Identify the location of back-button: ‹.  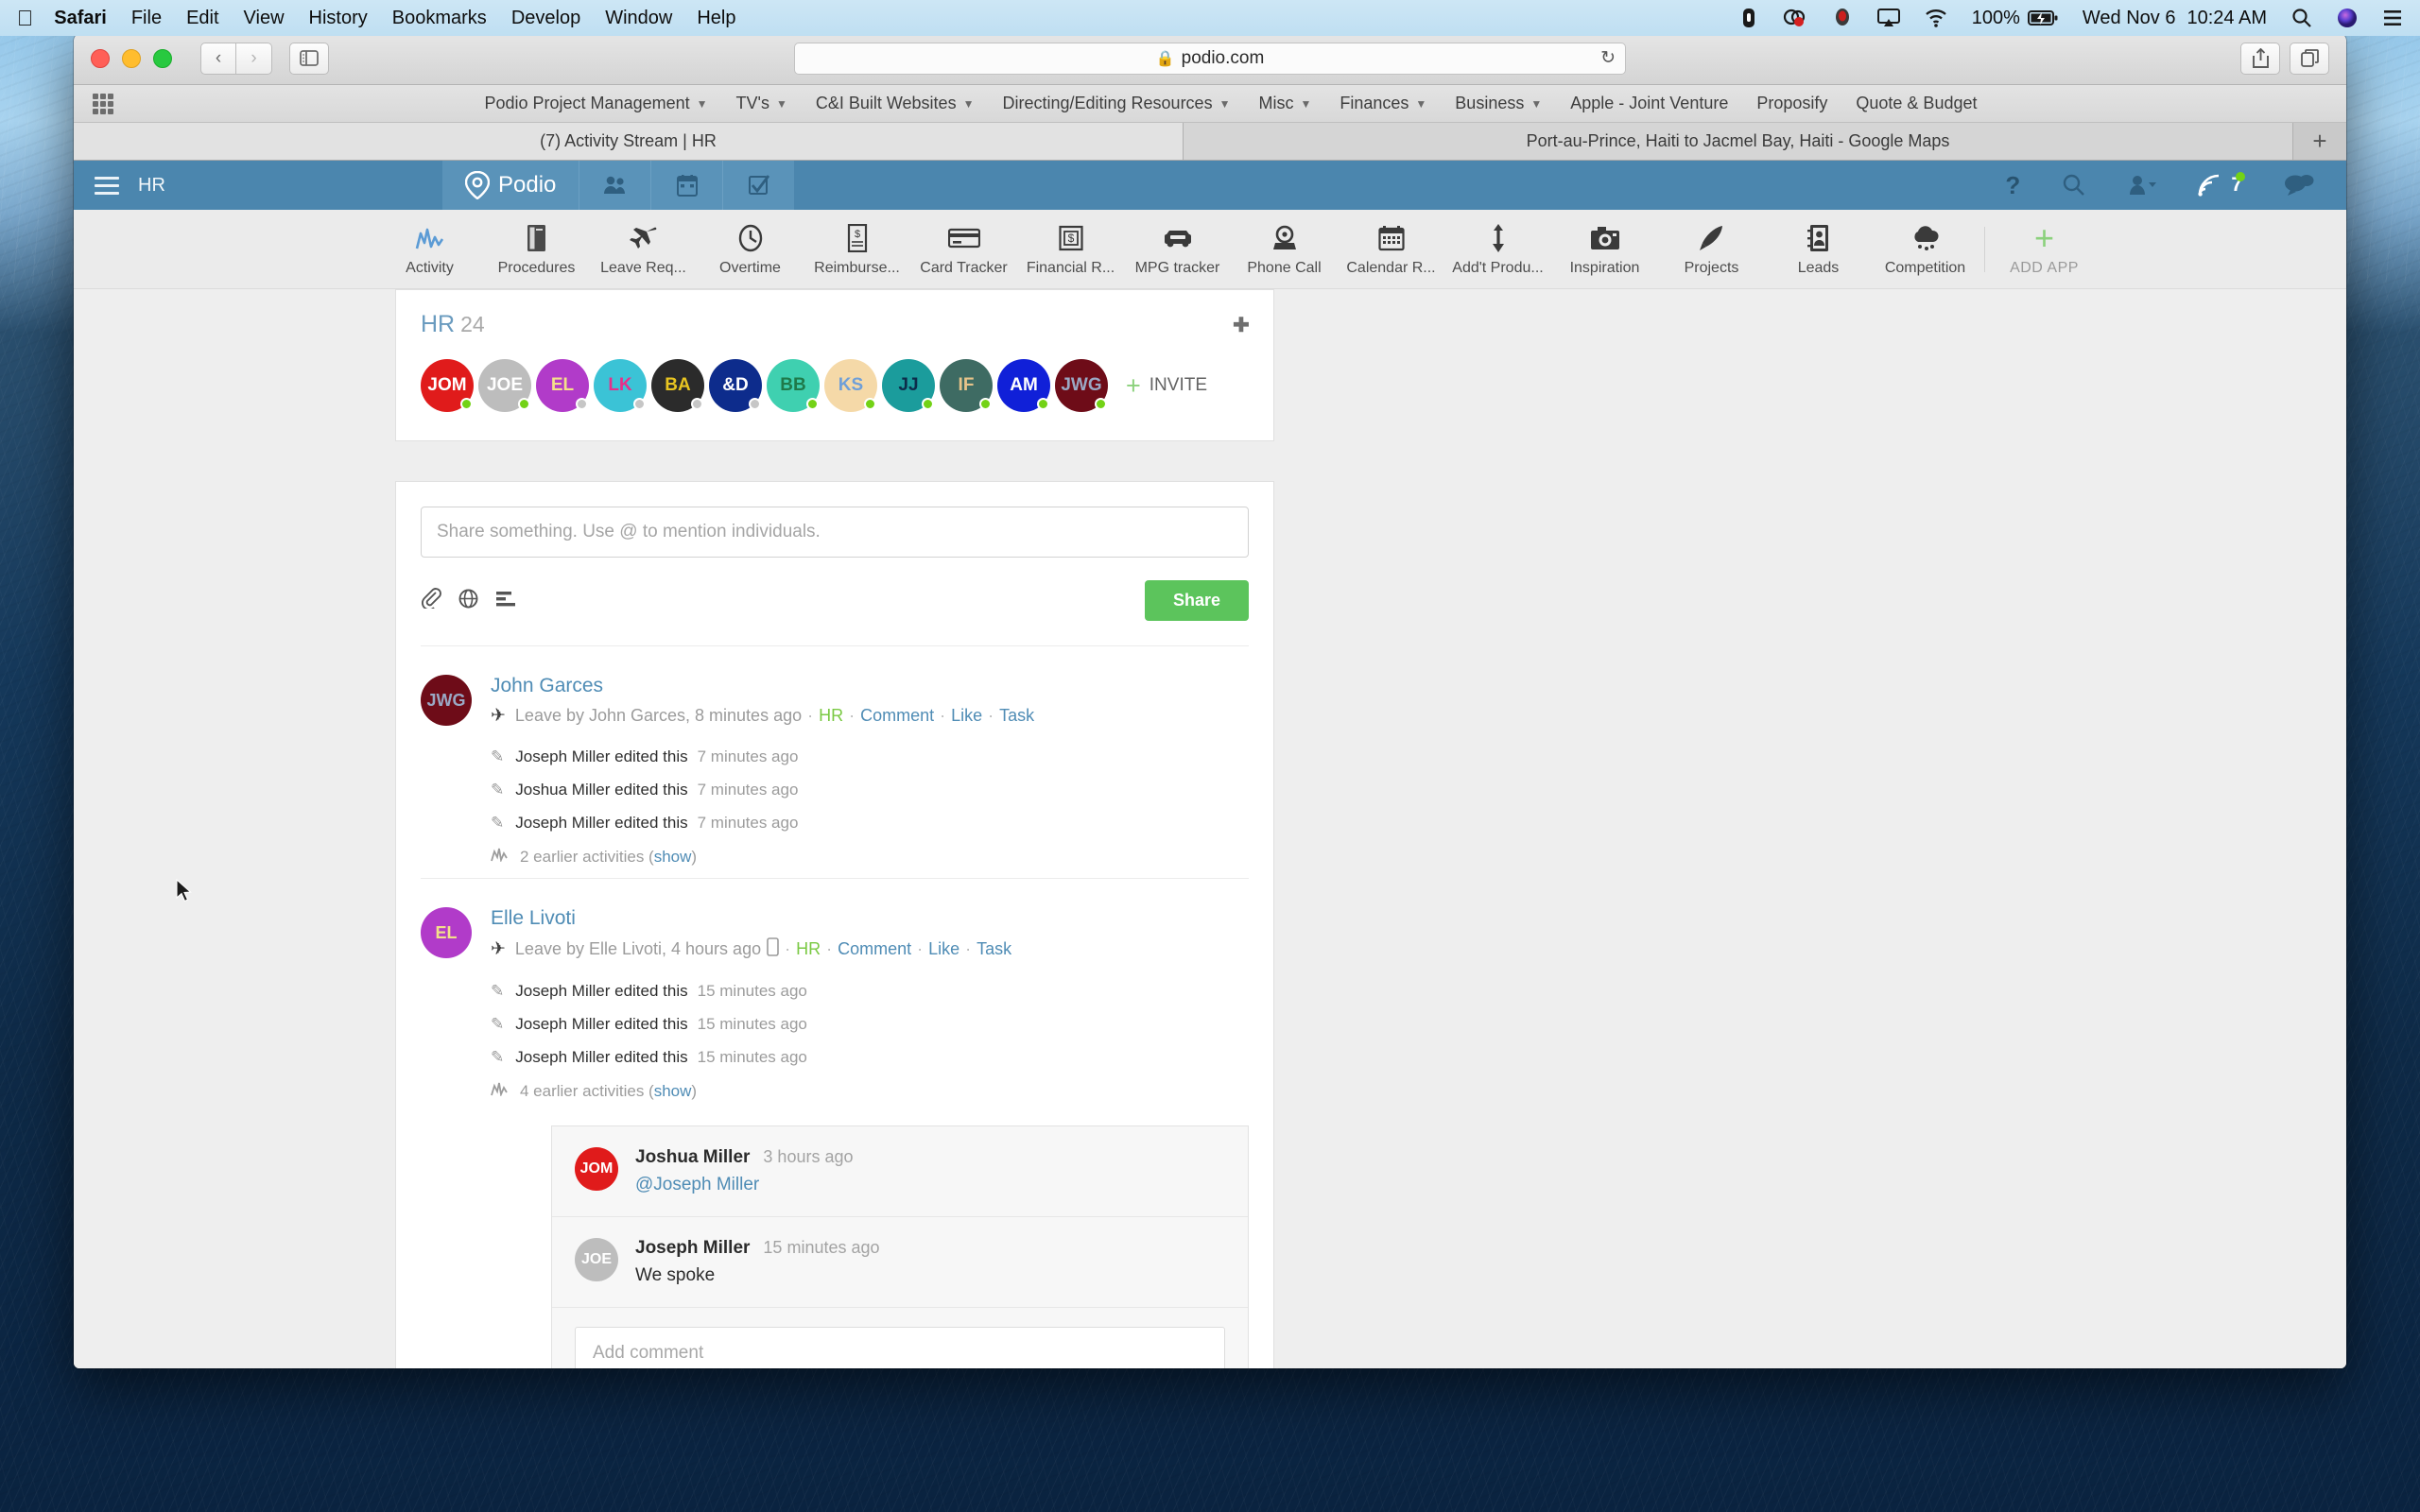
(218, 58).